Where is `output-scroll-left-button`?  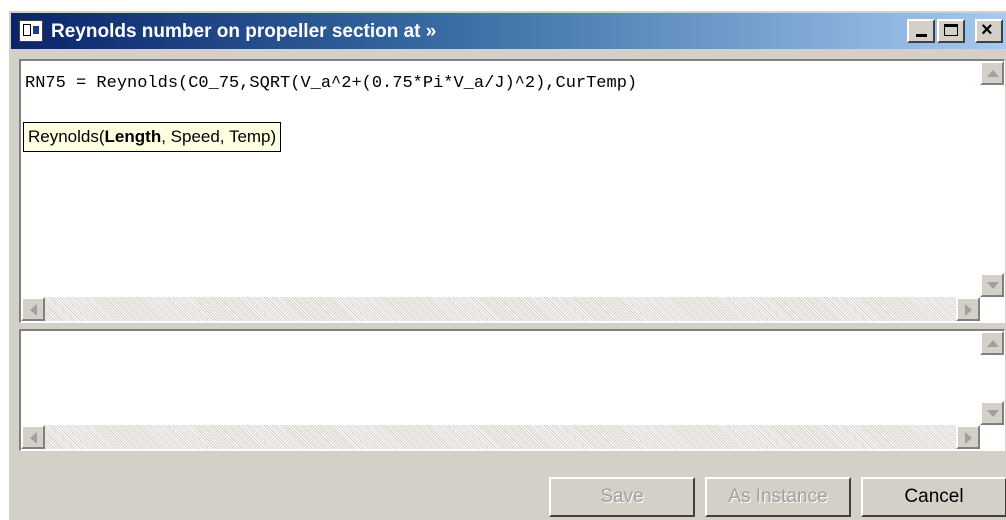
output-scroll-left-button is located at coordinates (33, 437).